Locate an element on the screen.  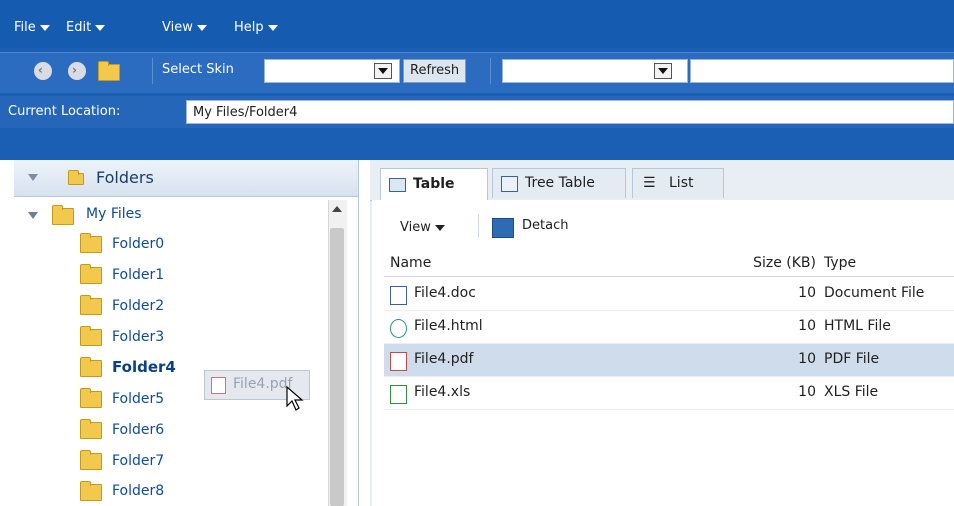
doc-file-icon is located at coordinates (398, 295).